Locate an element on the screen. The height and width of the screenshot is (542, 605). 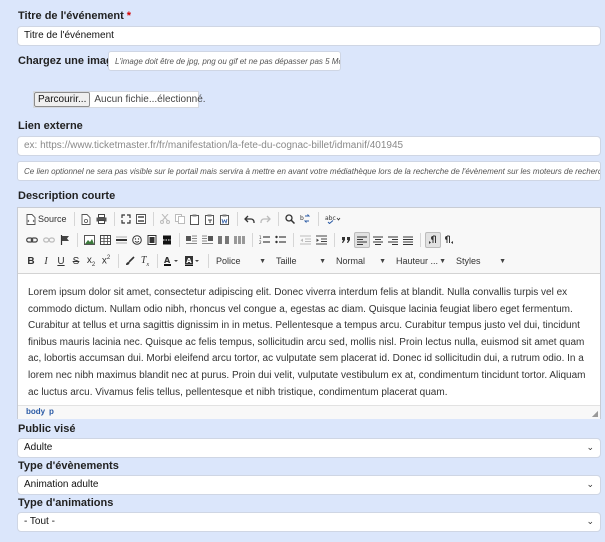
table-button is located at coordinates (105, 240).